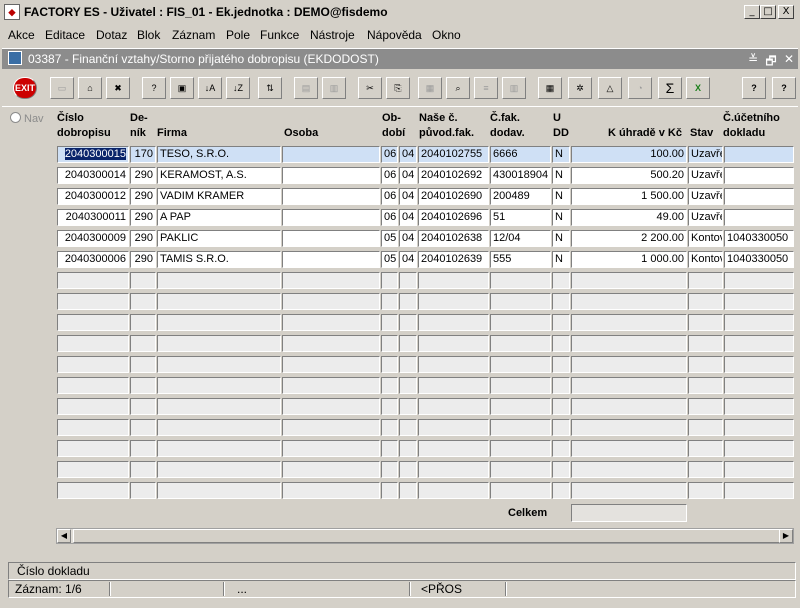 This screenshot has width=800, height=608. I want to click on excel-icon: X, so click(698, 88).